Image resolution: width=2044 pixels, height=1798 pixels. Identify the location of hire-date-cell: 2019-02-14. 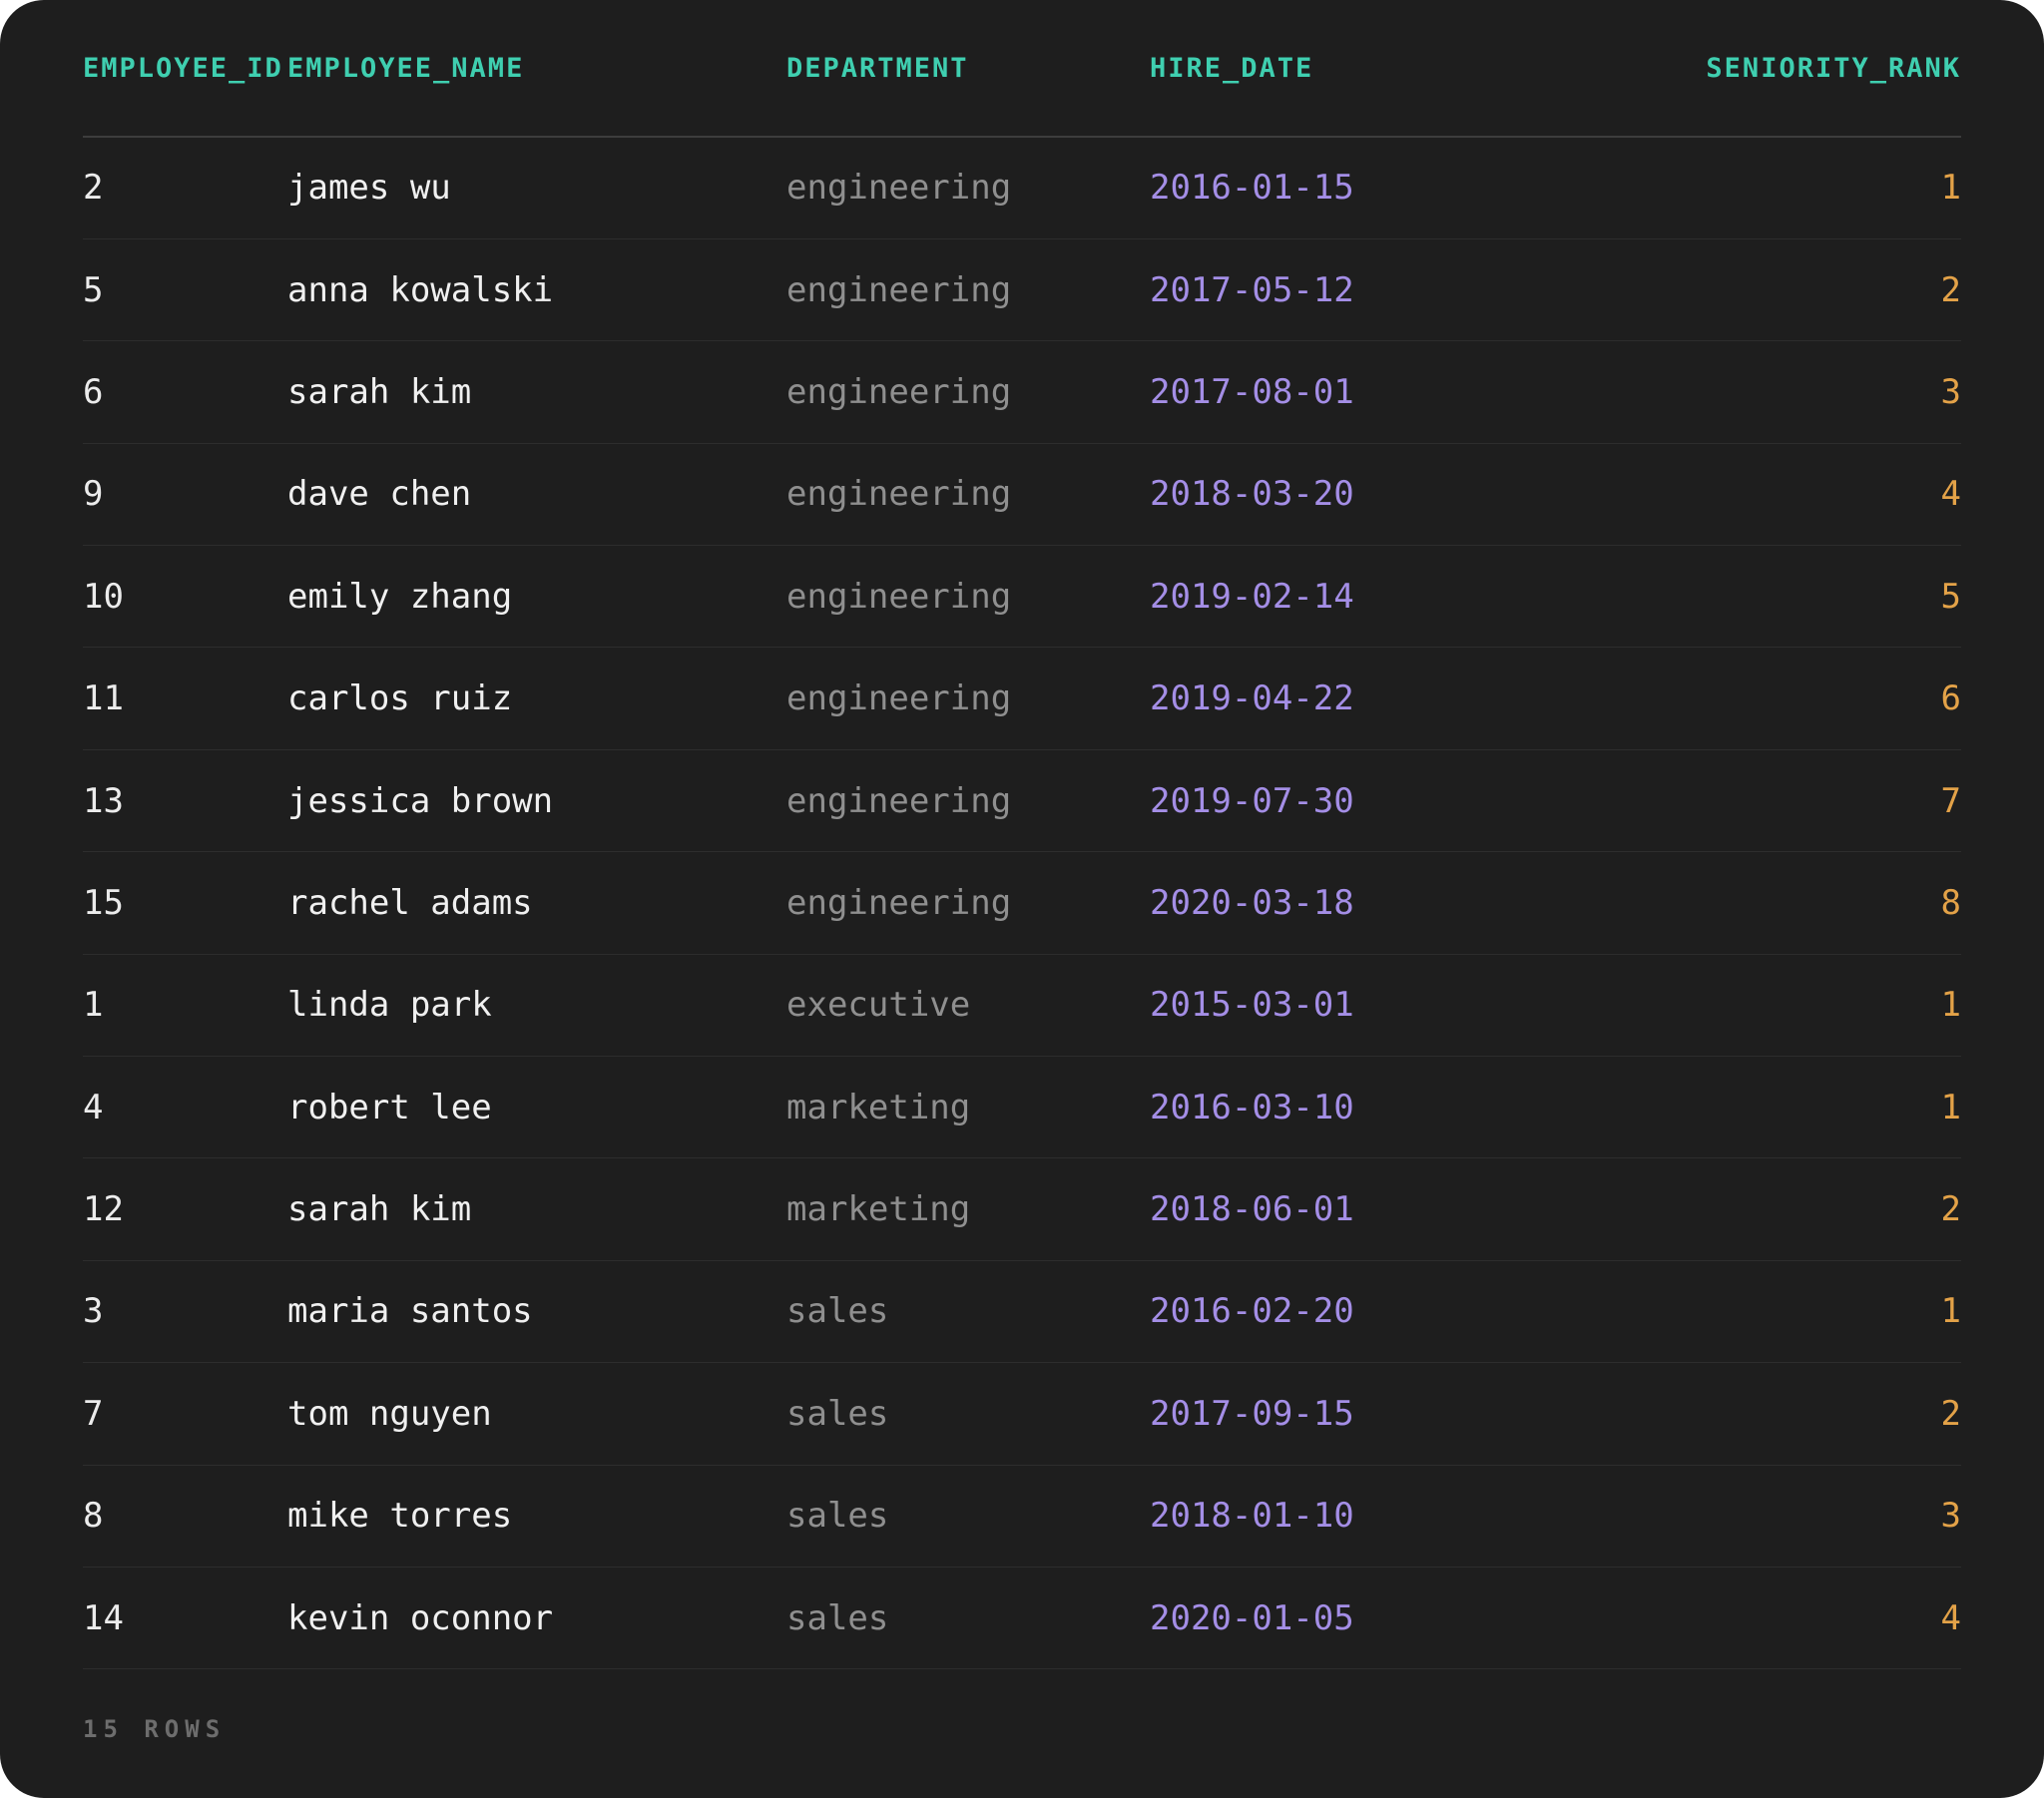
(1274, 597).